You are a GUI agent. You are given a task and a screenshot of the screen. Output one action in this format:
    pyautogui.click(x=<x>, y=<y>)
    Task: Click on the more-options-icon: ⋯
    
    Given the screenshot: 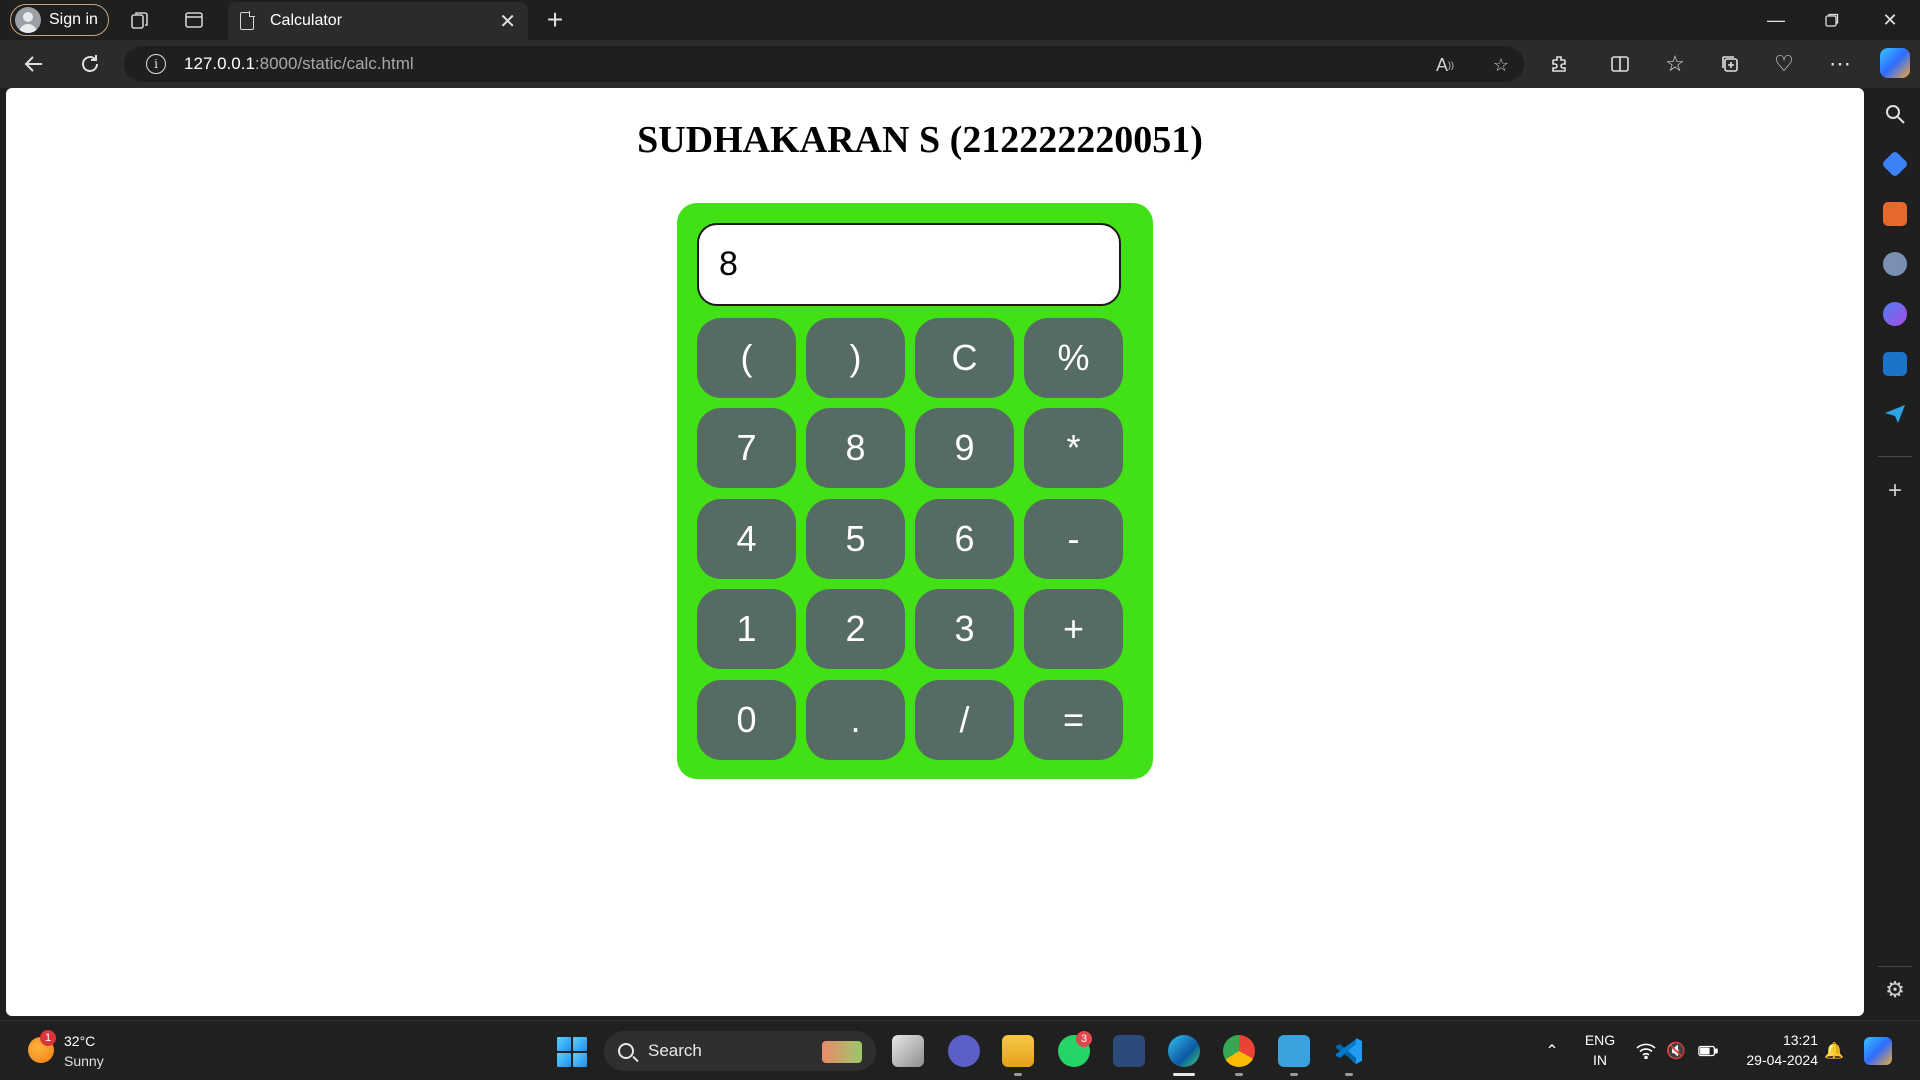 What is the action you would take?
    pyautogui.click(x=1840, y=64)
    